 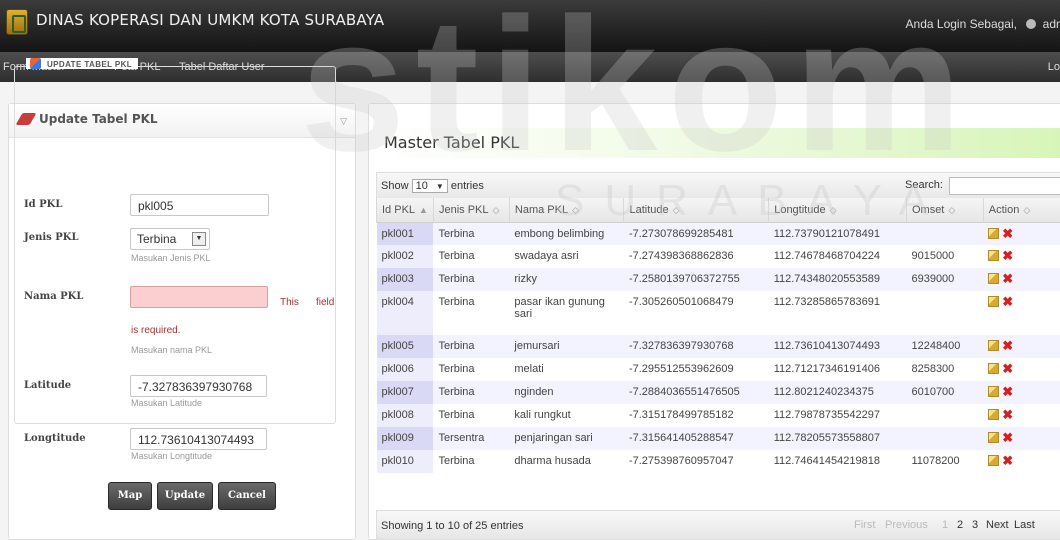 I want to click on cell-id: pkl005, so click(x=405, y=346).